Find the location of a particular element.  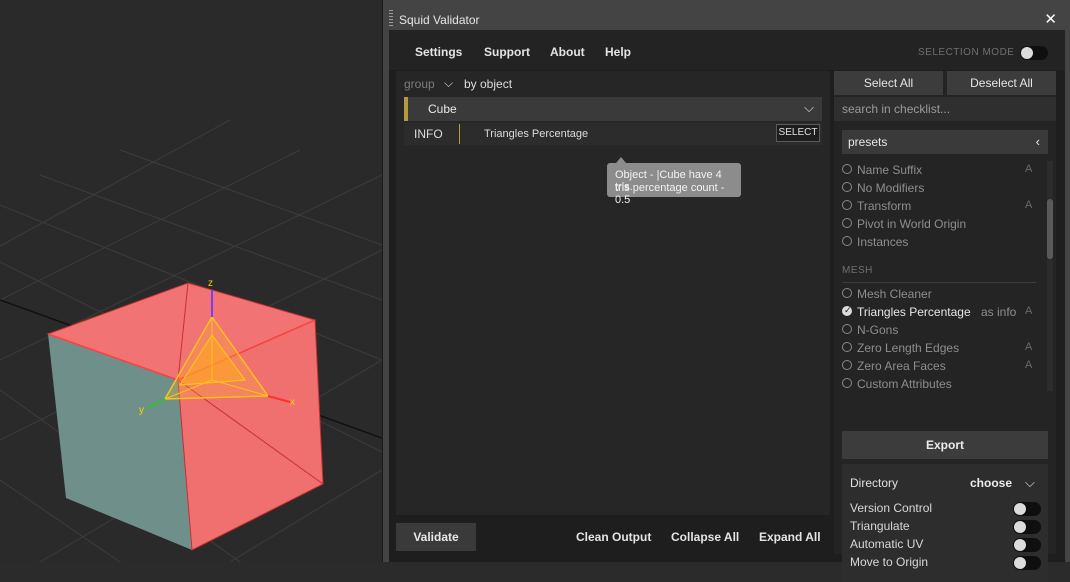

check-zero-length-edges: Zero Length Edges A is located at coordinates (940, 348).